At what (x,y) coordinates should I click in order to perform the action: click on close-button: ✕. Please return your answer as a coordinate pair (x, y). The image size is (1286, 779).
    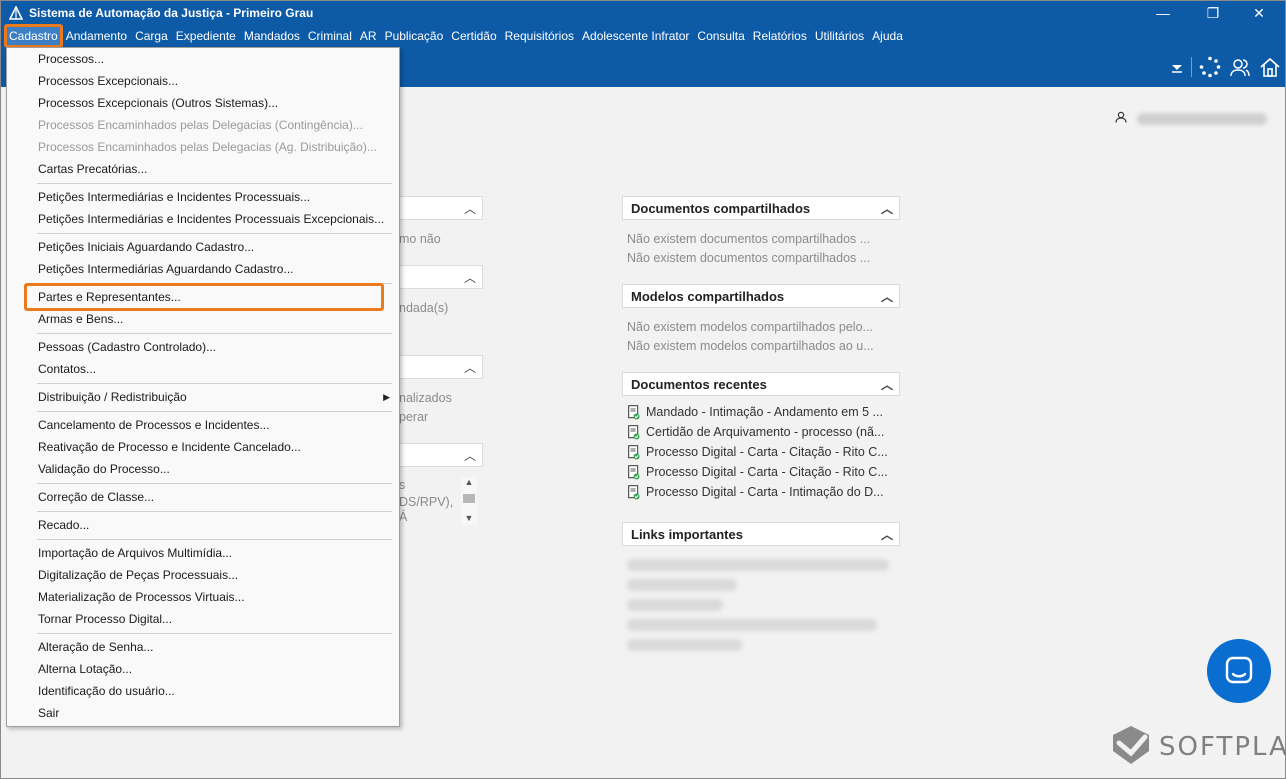
    Looking at the image, I should click on (1259, 13).